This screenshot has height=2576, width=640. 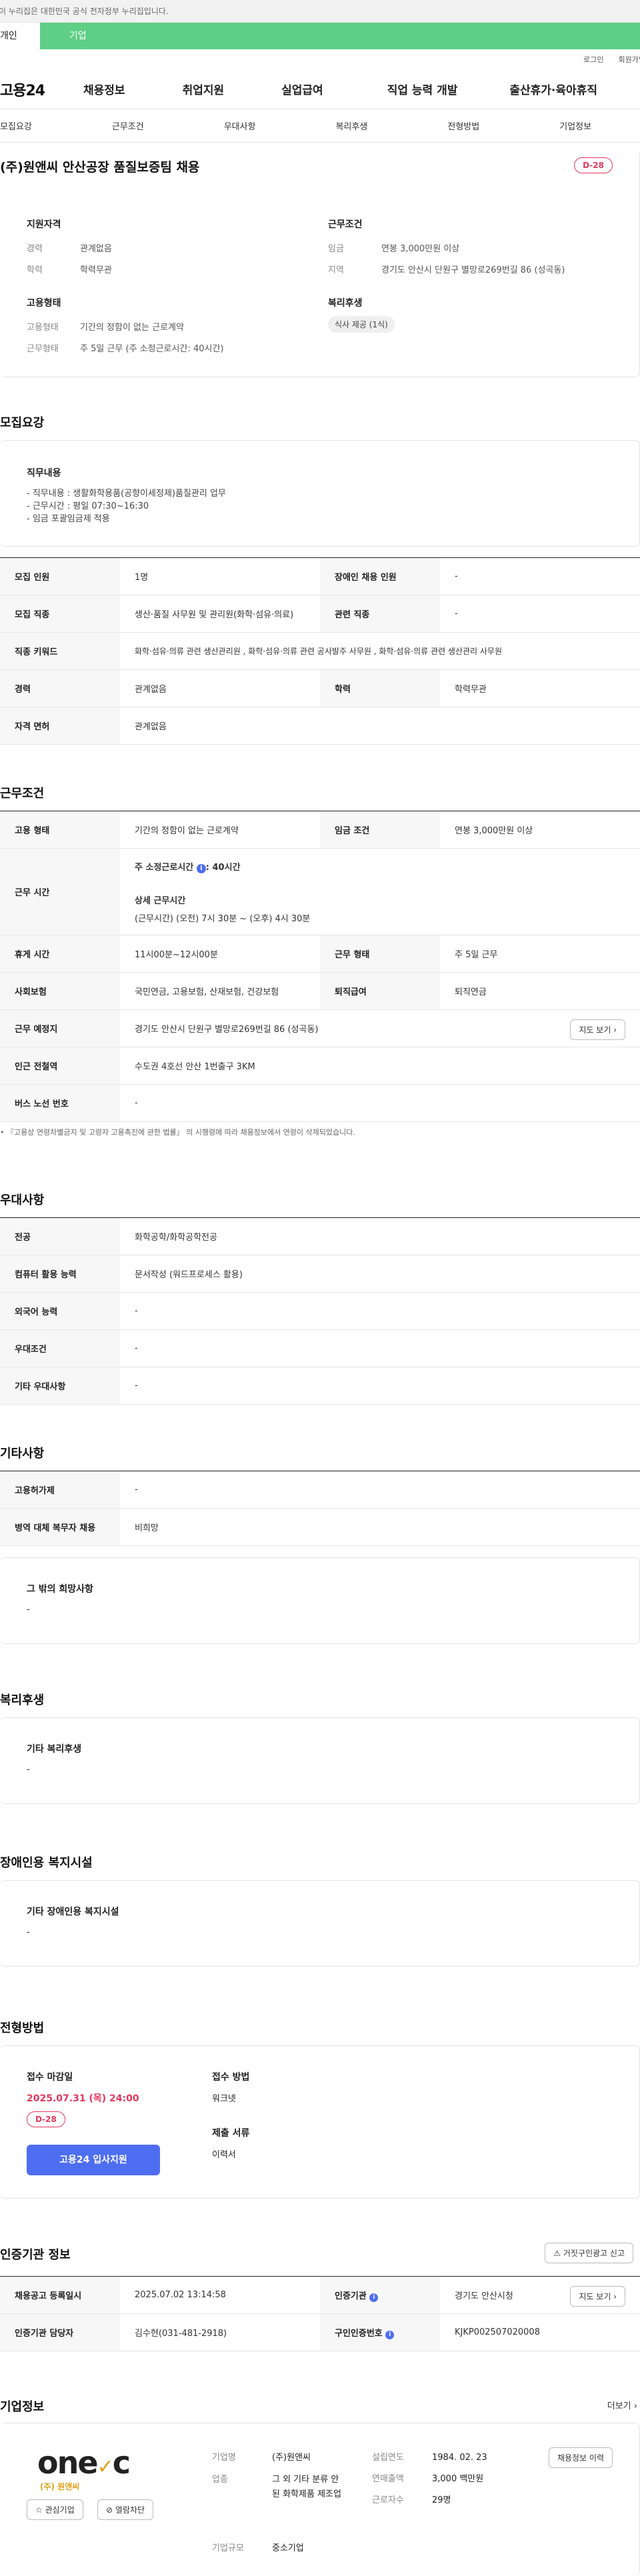 I want to click on company-sales: 연매출액 3,000 백만원, so click(x=428, y=2479).